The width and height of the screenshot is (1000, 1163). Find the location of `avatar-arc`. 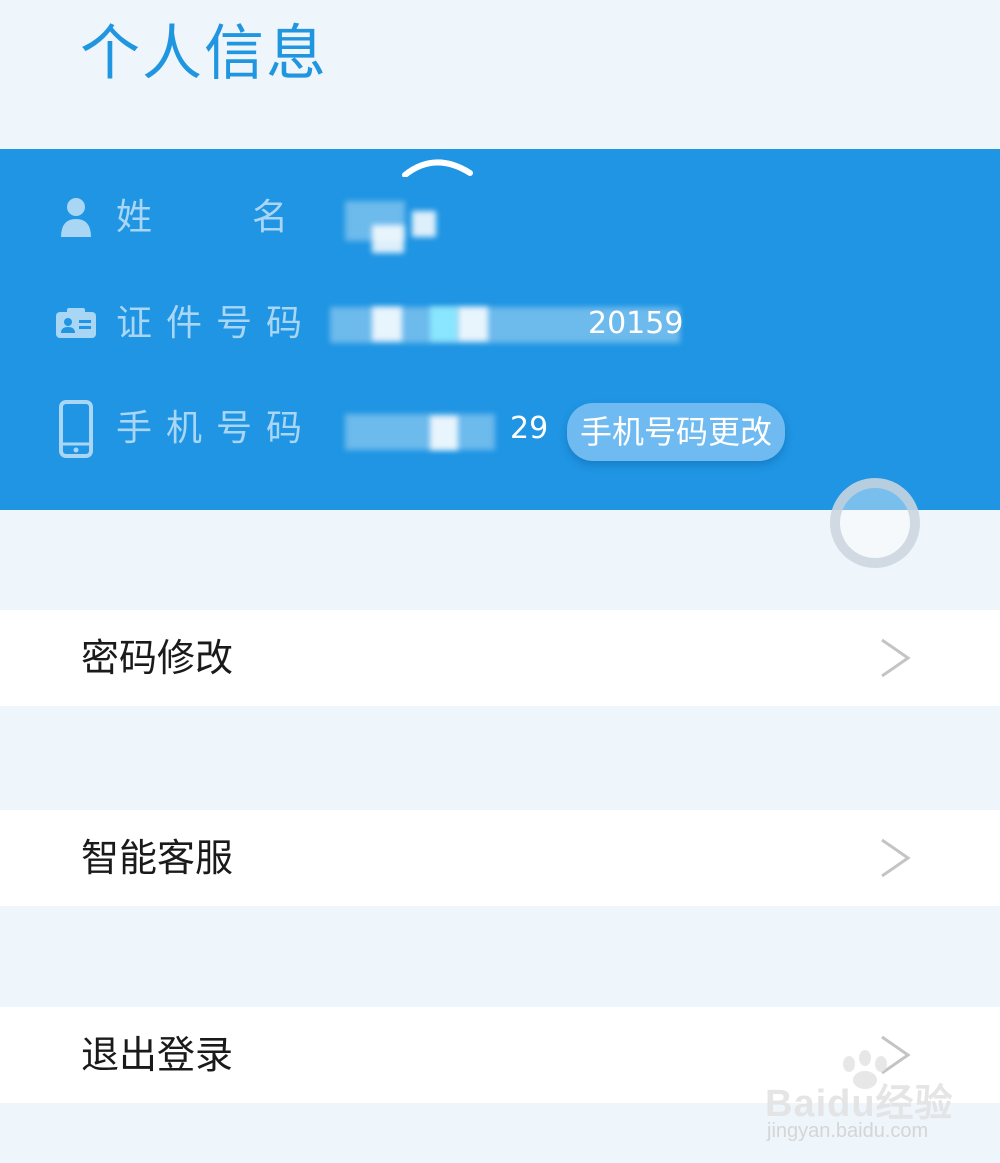

avatar-arc is located at coordinates (437, 168).